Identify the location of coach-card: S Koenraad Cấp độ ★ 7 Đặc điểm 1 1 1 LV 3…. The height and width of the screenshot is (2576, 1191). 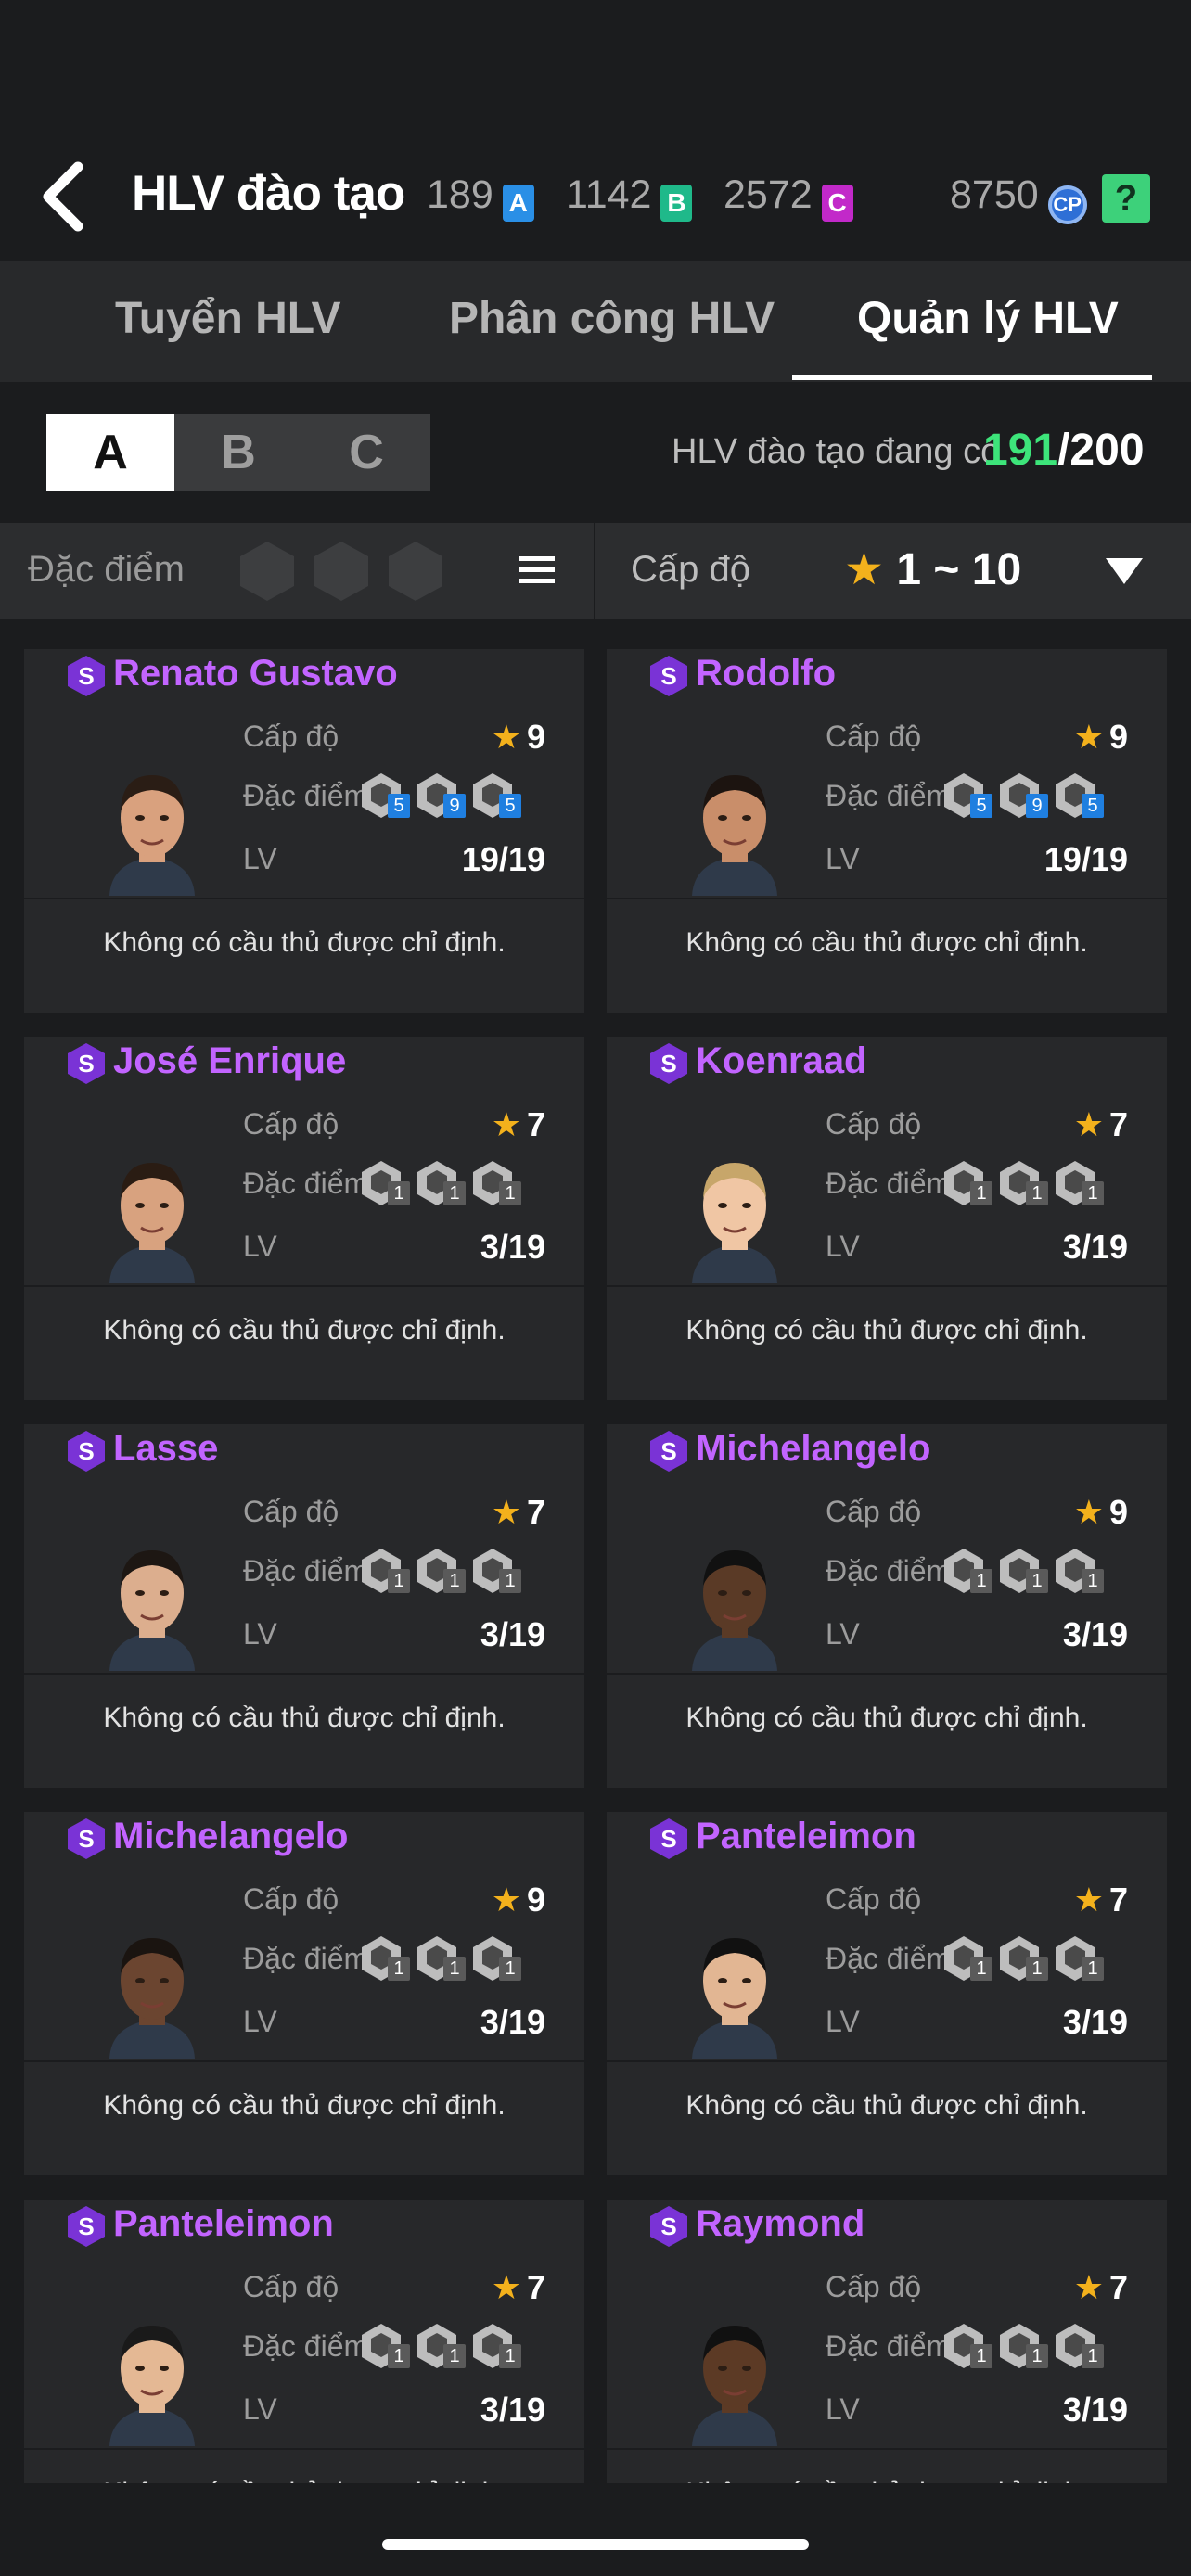
(887, 1218).